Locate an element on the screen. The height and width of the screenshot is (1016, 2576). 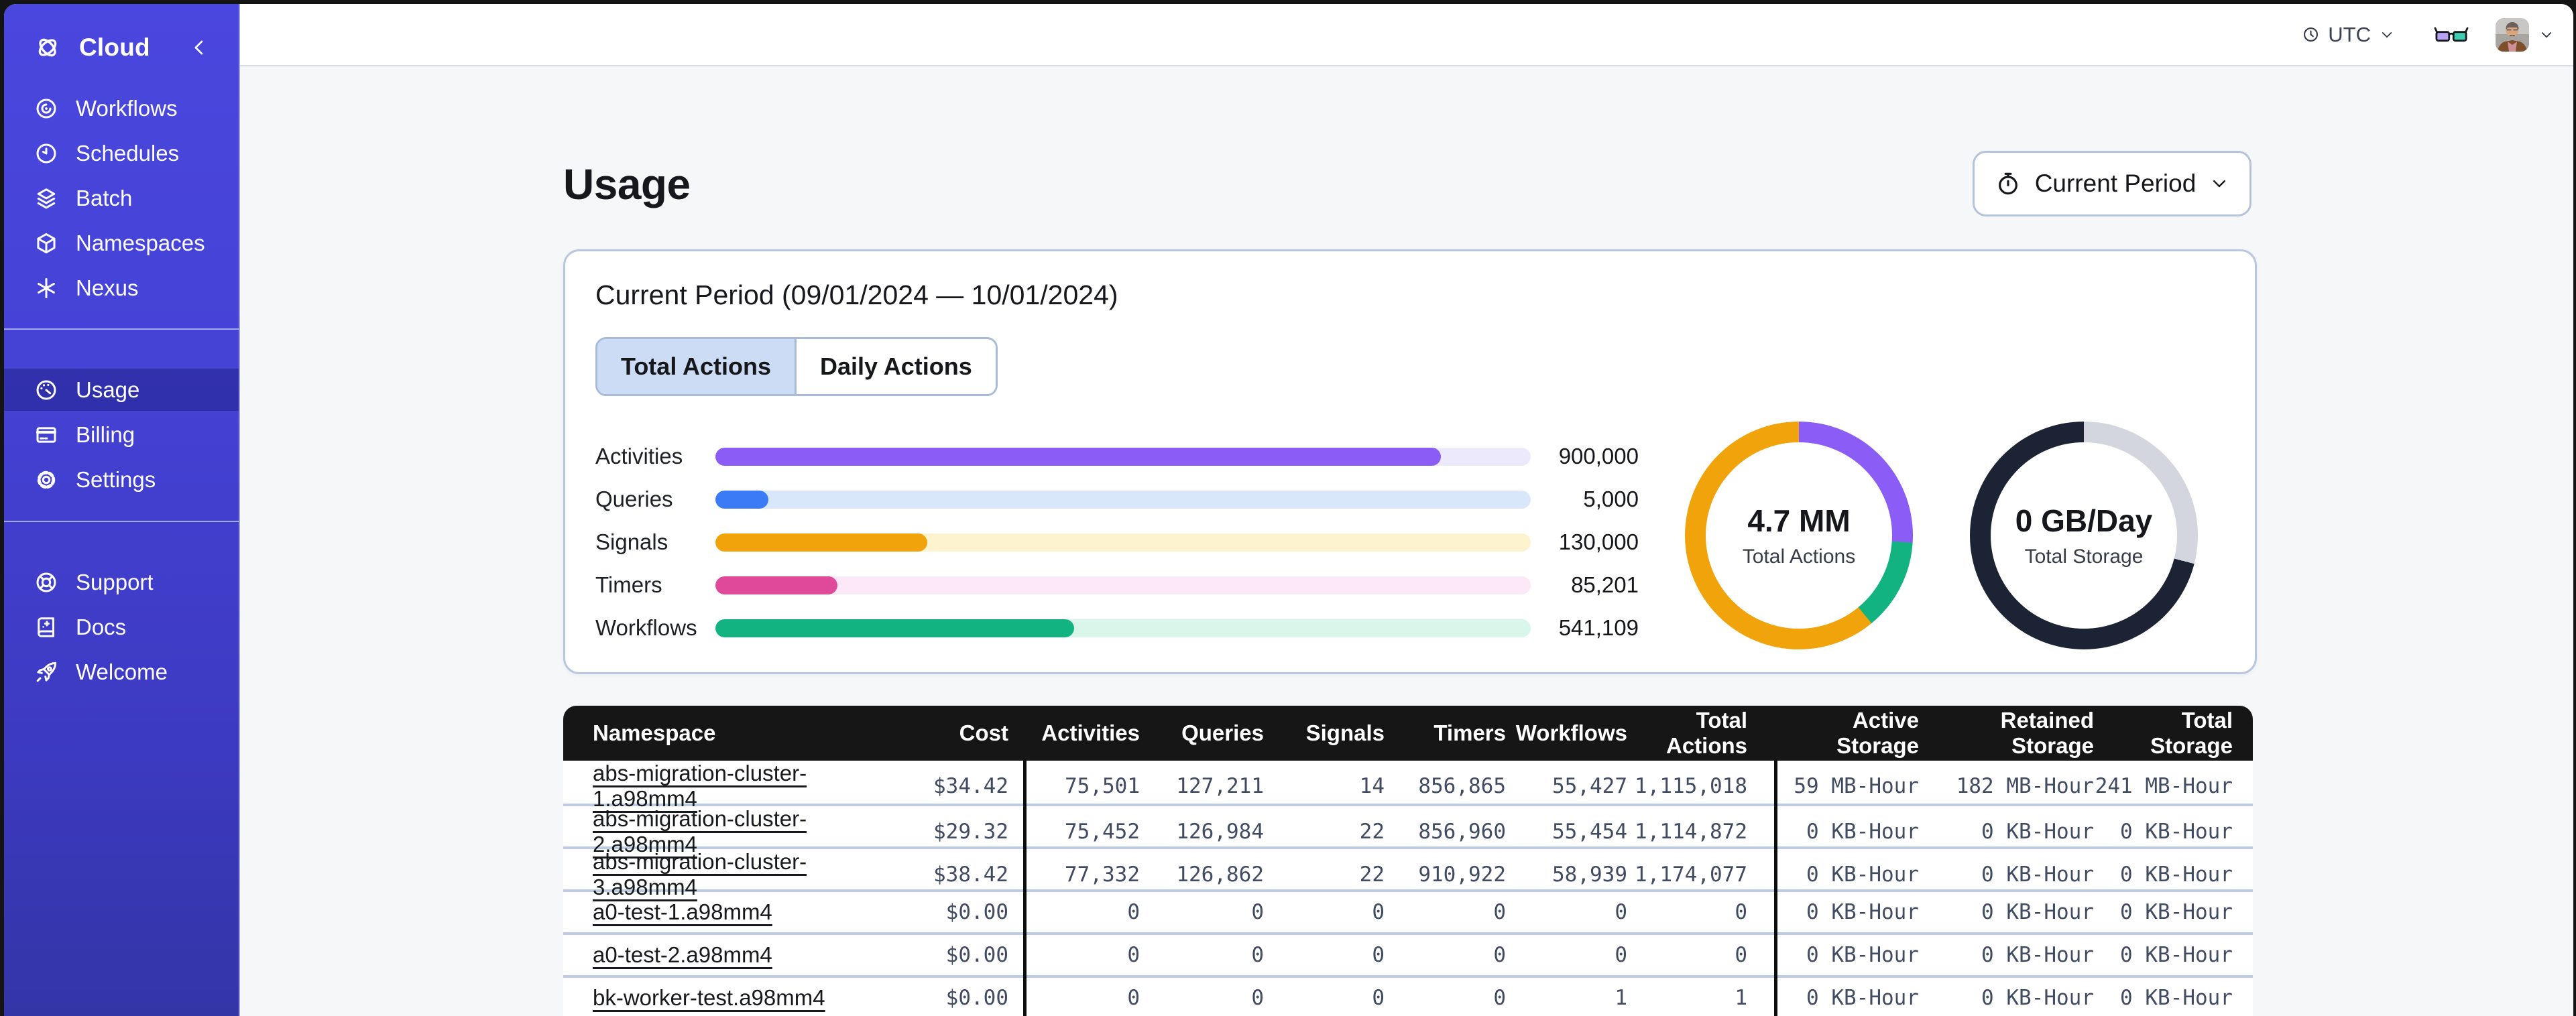
glasses-icon is located at coordinates (2451, 35).